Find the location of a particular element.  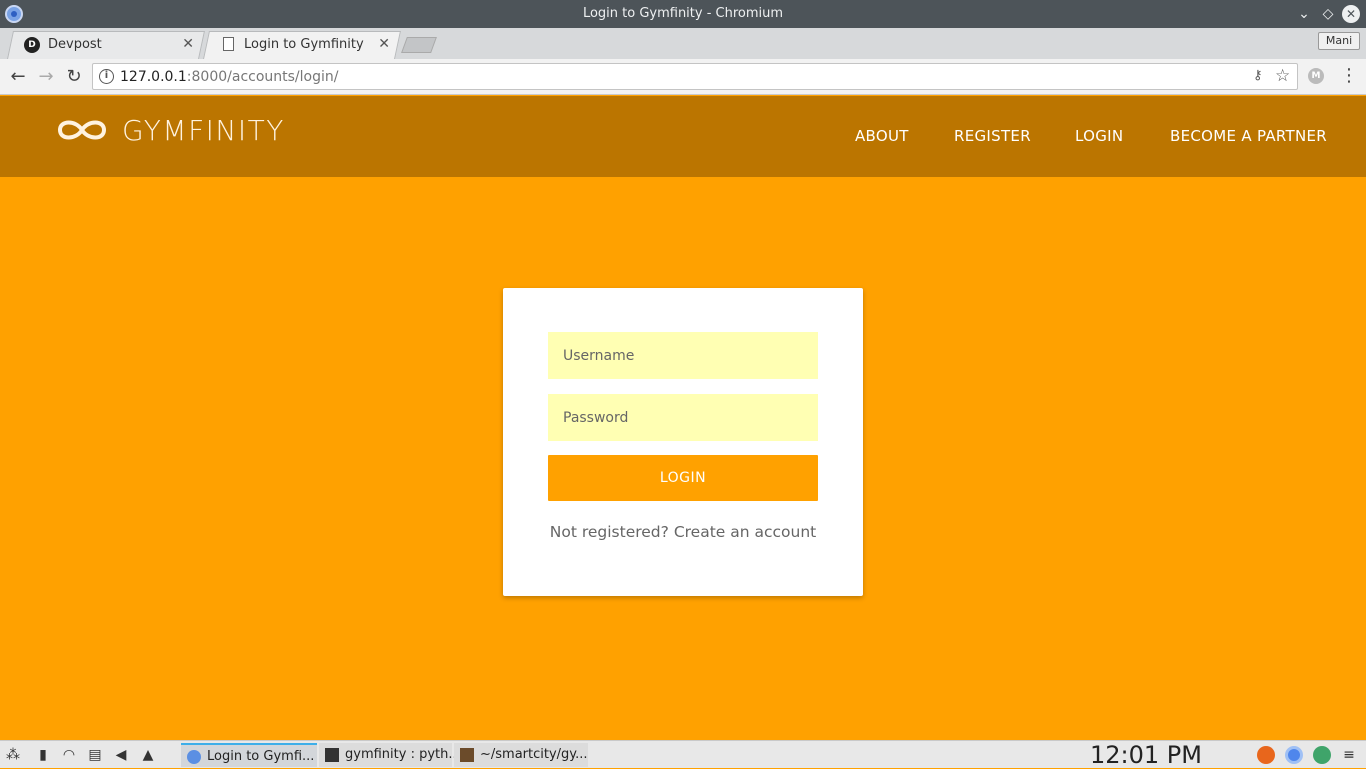

new-tab-button is located at coordinates (419, 45).